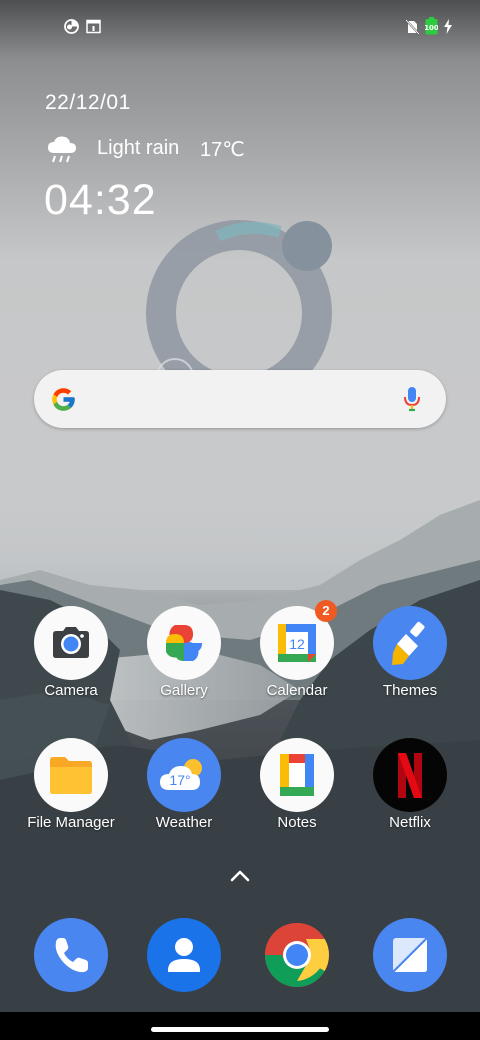 The width and height of the screenshot is (480, 1040). I want to click on google-search-bar, so click(240, 399).